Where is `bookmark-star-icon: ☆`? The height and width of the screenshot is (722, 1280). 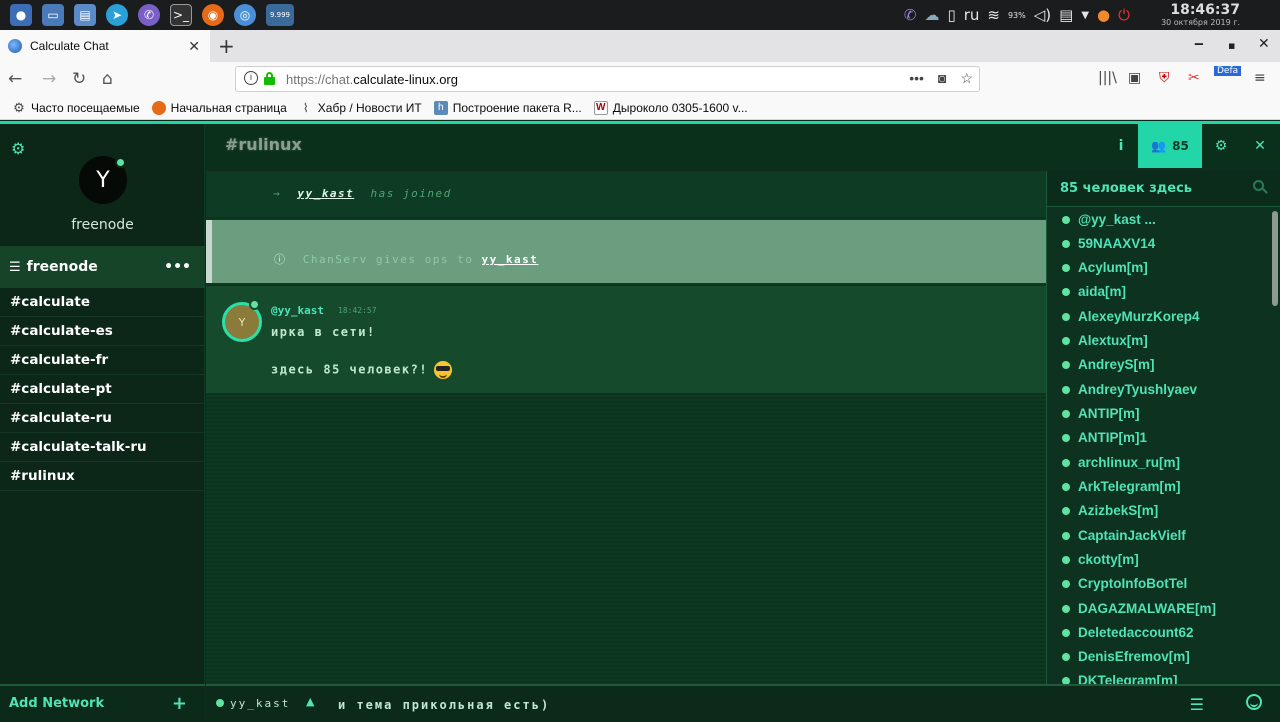
bookmark-star-icon: ☆ is located at coordinates (966, 78).